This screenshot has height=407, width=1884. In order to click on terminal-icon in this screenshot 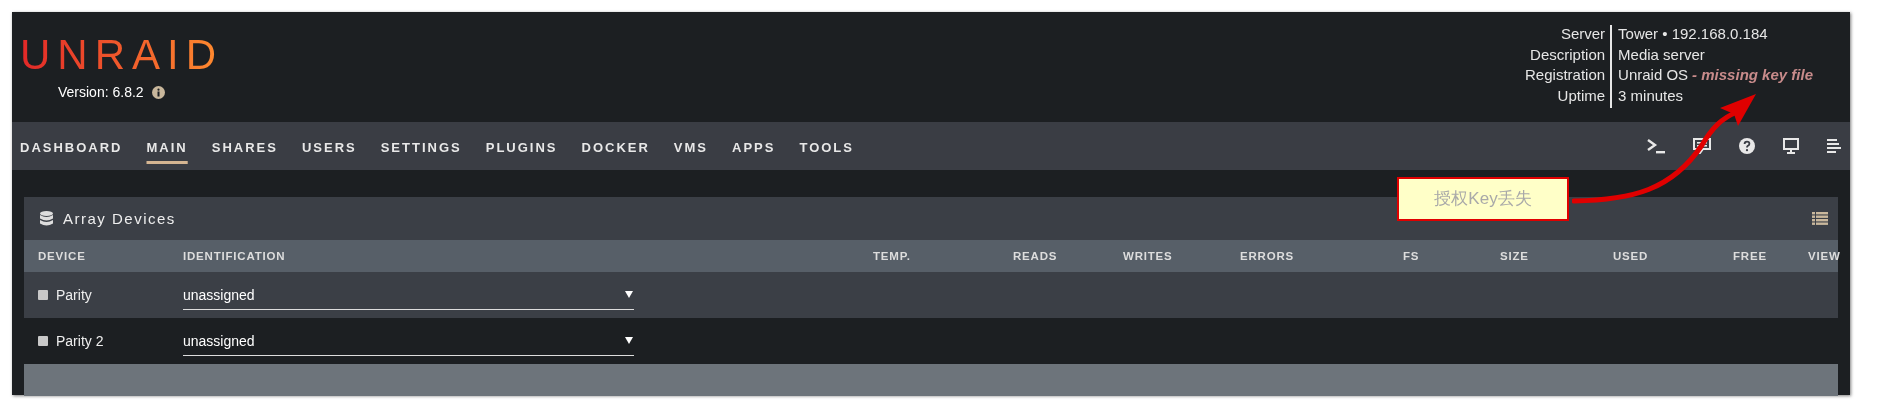, I will do `click(1656, 146)`.